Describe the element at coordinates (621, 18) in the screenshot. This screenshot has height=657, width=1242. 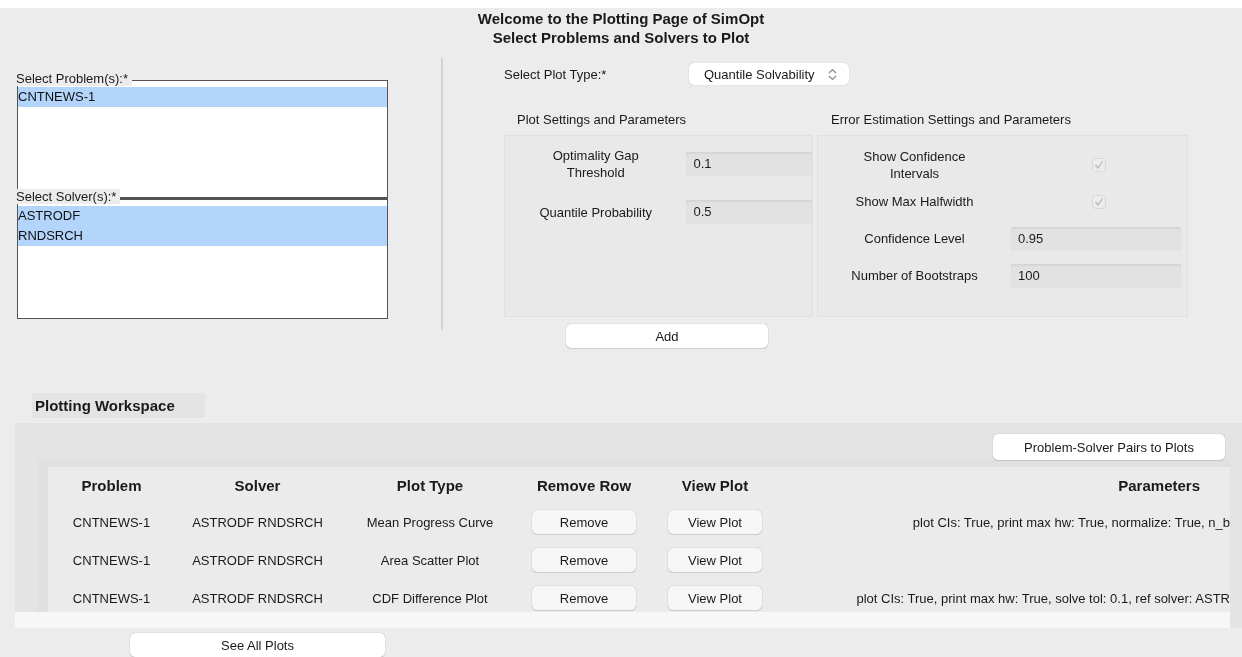
I see `page-title: Welcome to the Plotting Page of SimOpt` at that location.